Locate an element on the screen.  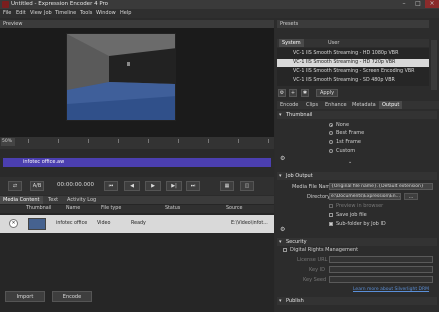
tab-activity-log: Activity Log is located at coordinates (81, 200).